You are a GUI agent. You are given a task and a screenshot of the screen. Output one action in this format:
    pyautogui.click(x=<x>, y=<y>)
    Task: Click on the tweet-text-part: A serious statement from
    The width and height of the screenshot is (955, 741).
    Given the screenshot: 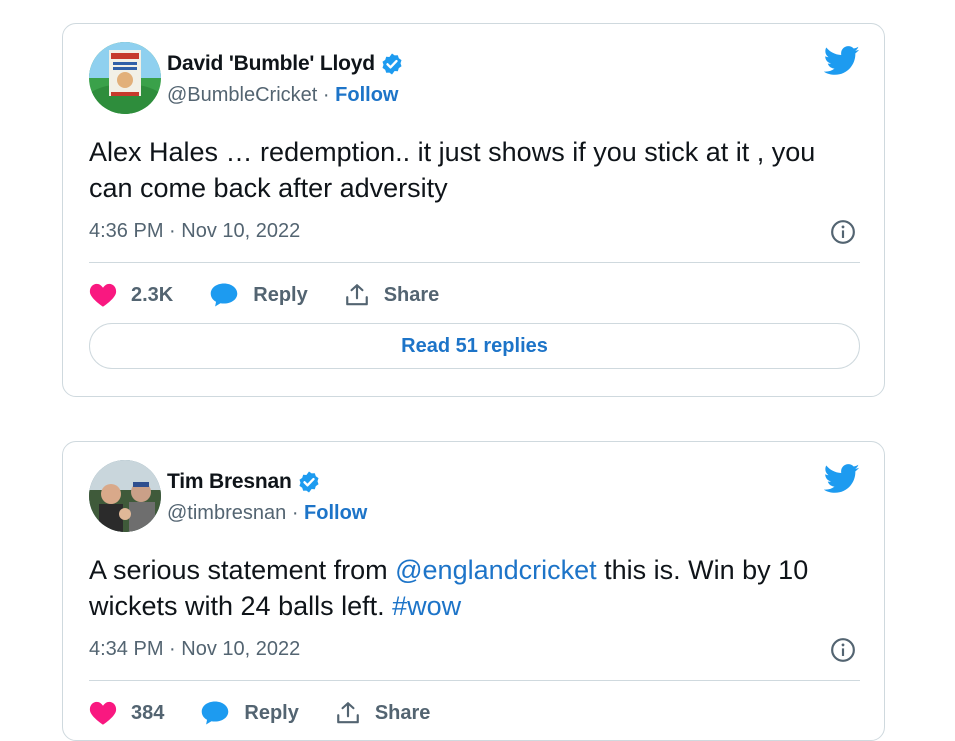 What is the action you would take?
    pyautogui.click(x=242, y=570)
    